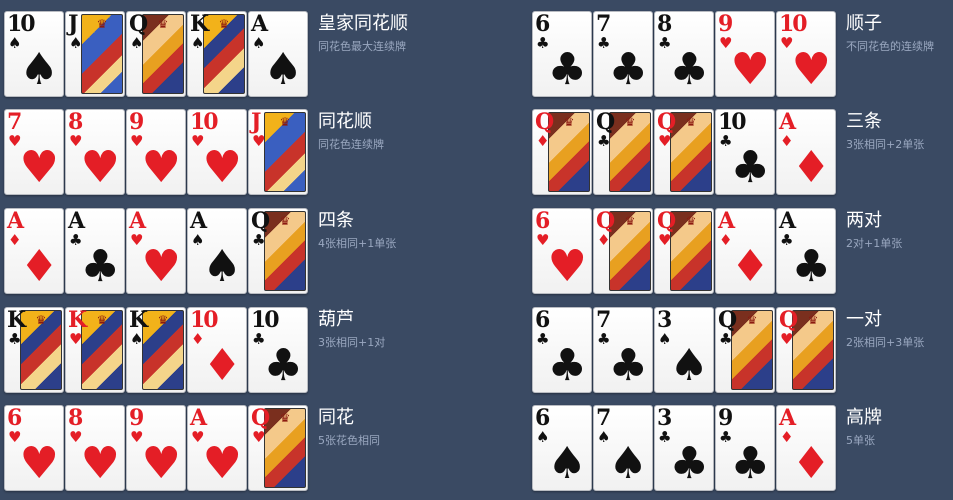 This screenshot has height=500, width=953. Describe the element at coordinates (885, 342) in the screenshot. I see `hand-description: 2张相同+3单张` at that location.